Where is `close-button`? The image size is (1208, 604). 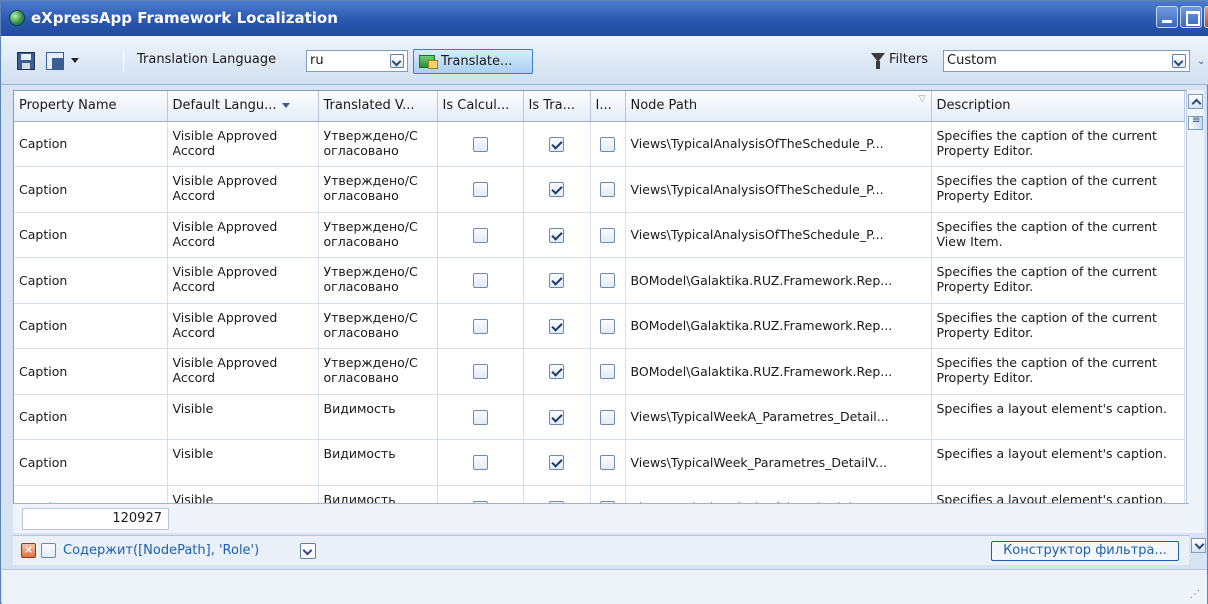 close-button is located at coordinates (1206, 17).